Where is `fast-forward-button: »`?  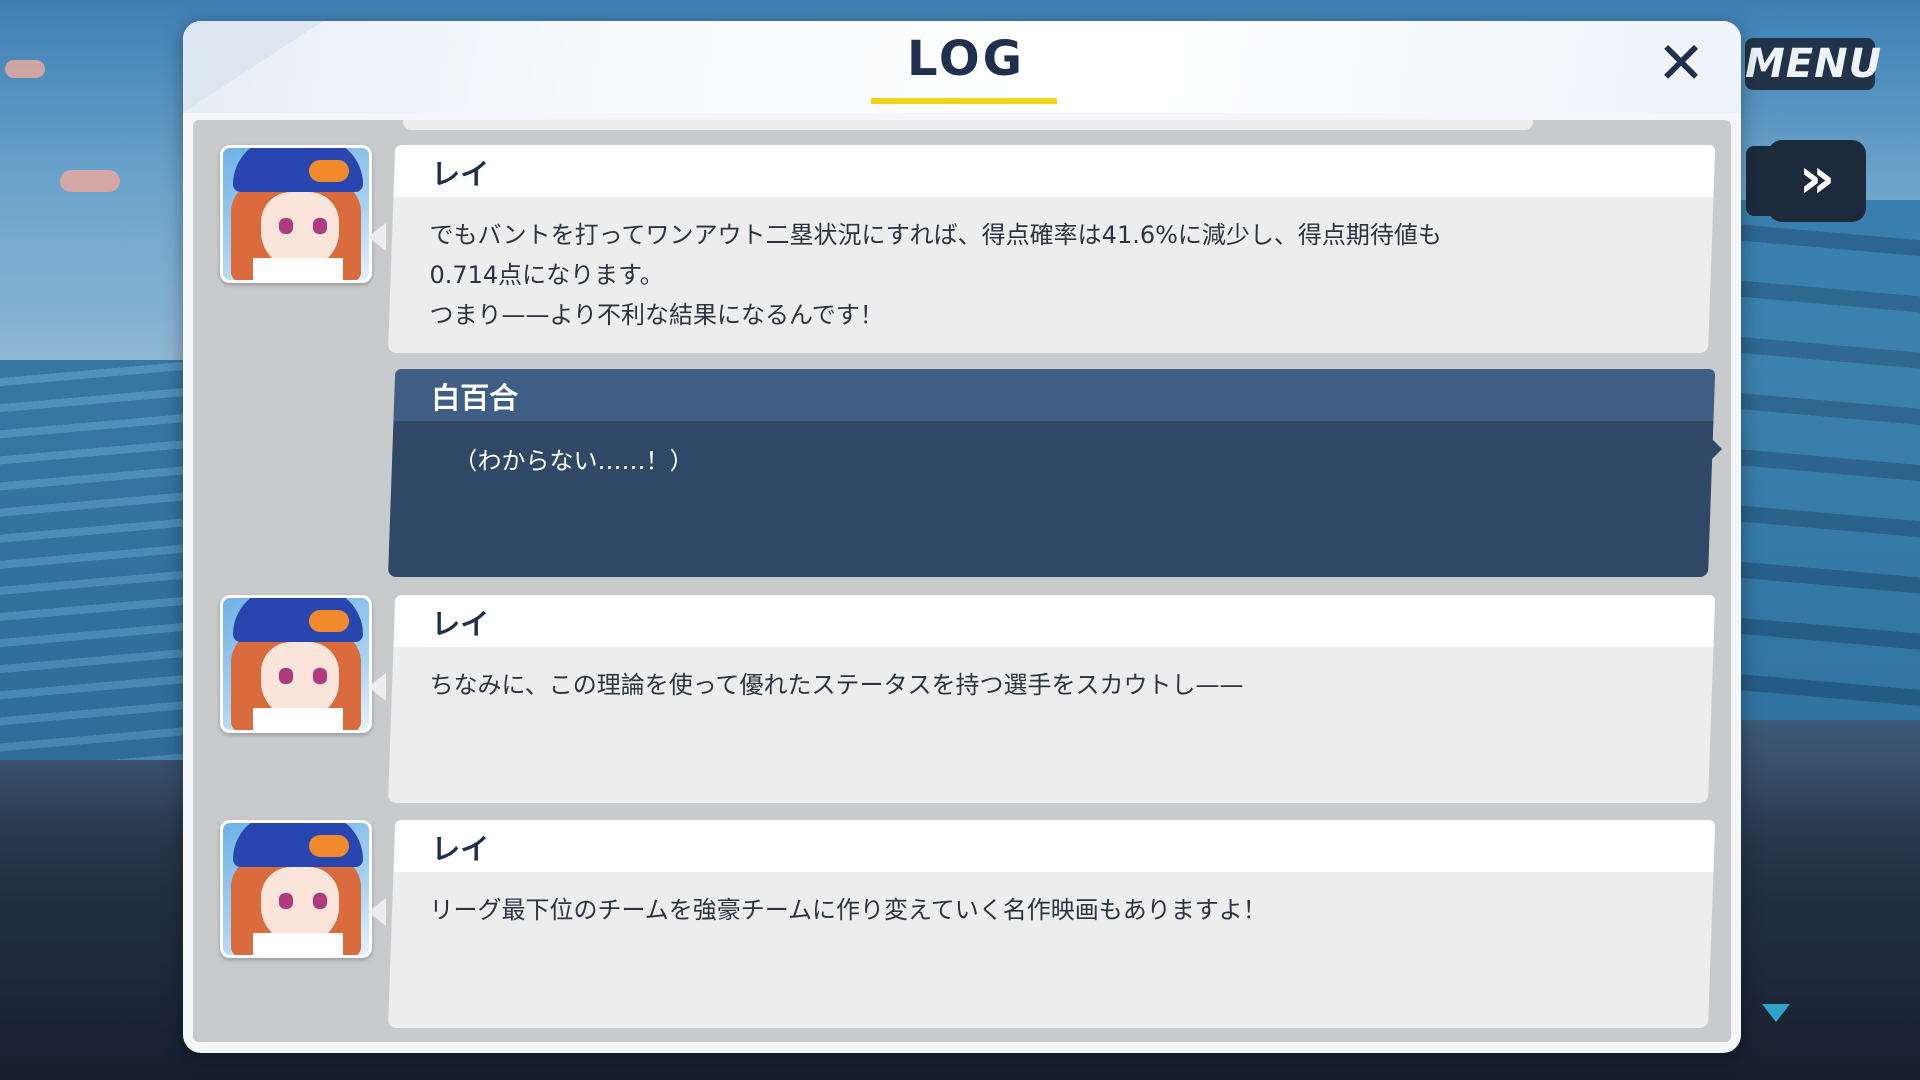 fast-forward-button: » is located at coordinates (1817, 181).